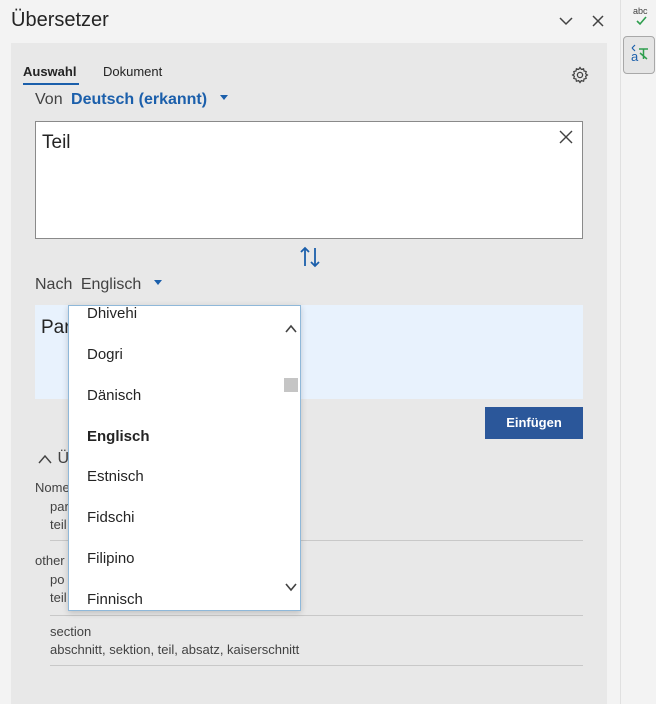  I want to click on collapse-pane-button, so click(566, 21).